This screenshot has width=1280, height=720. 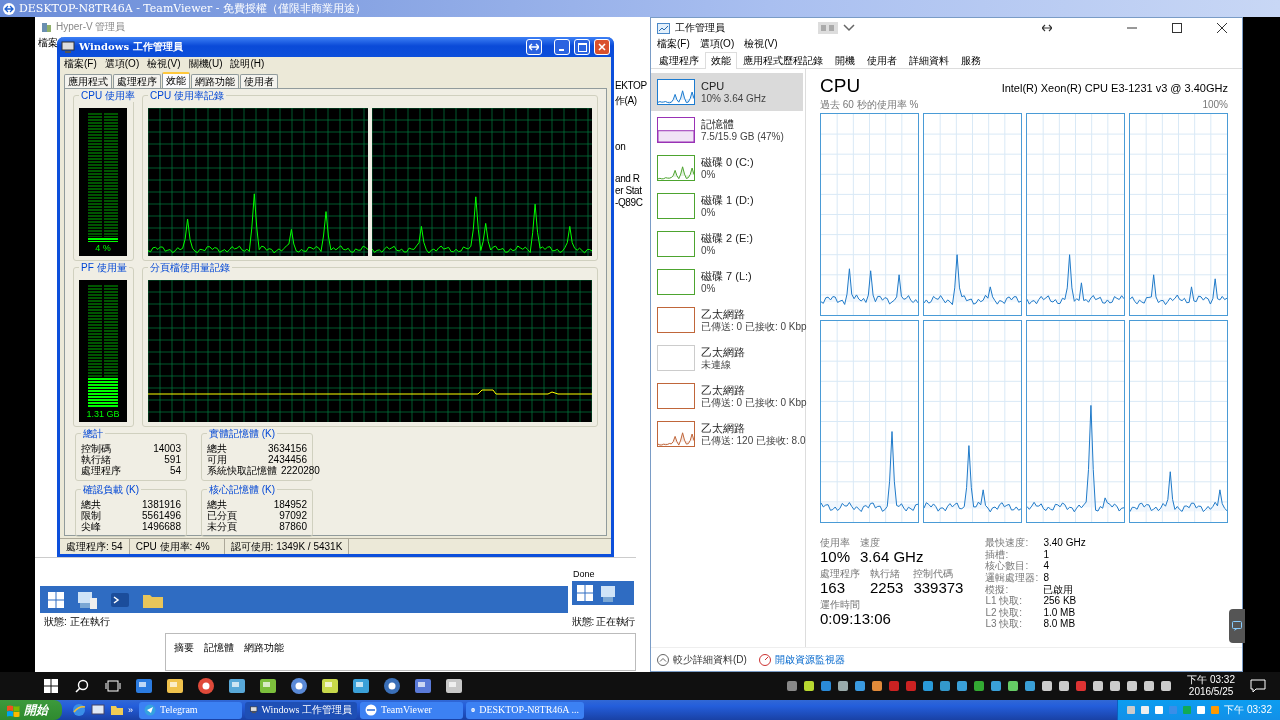 I want to click on tab: 網路功能, so click(x=215, y=81).